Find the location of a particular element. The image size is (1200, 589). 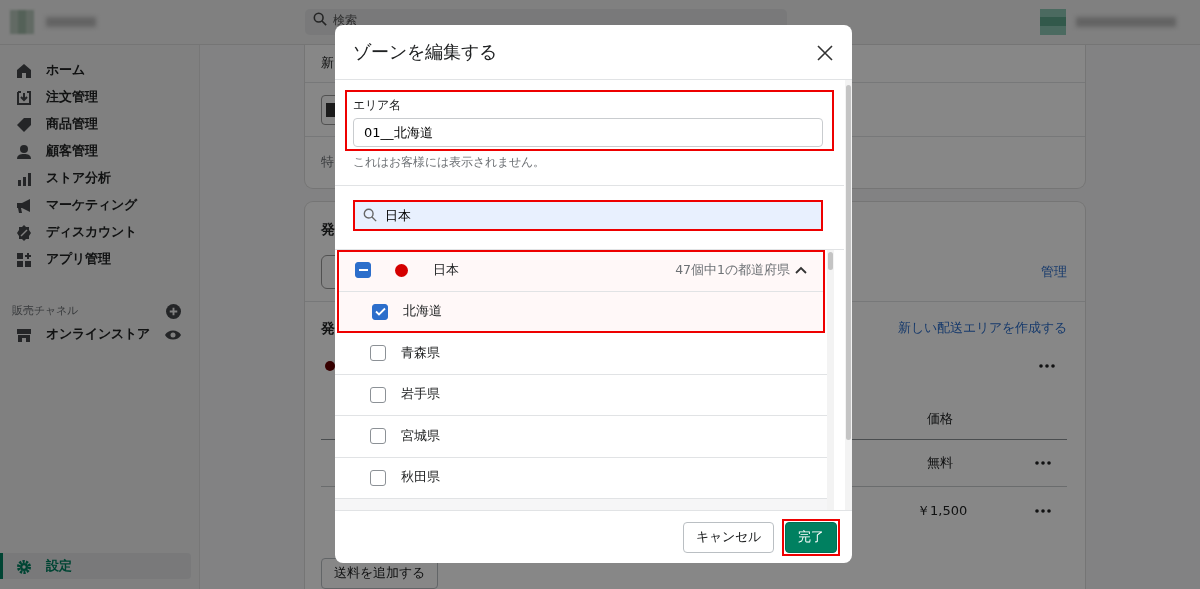

selection-count: 47個中1の都道府県 is located at coordinates (732, 269).